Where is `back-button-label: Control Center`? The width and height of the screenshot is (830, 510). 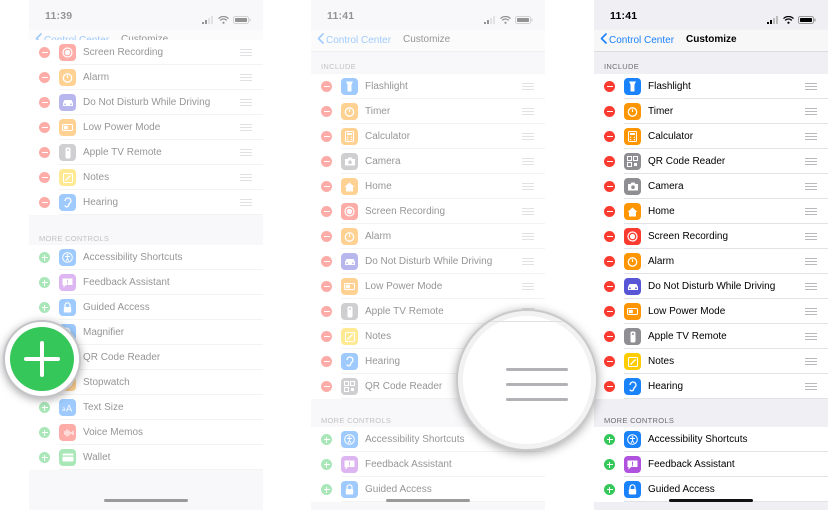 back-button-label: Control Center is located at coordinates (642, 40).